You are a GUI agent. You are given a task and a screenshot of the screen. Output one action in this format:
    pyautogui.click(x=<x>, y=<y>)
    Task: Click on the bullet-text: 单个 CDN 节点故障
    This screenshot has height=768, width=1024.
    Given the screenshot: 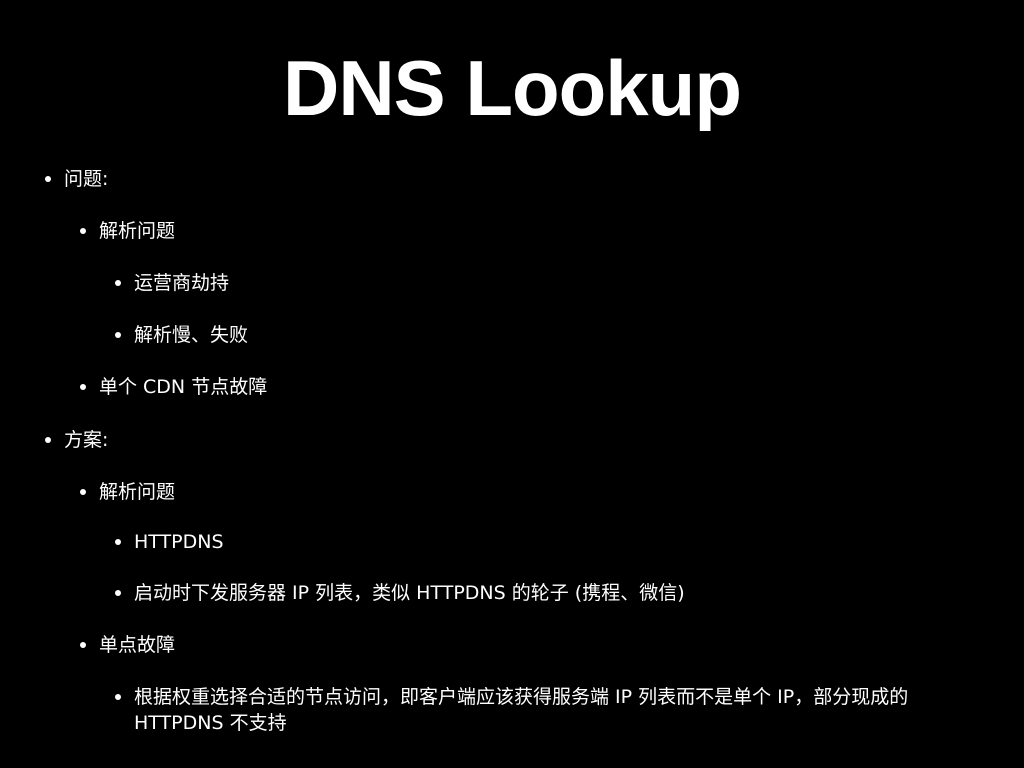 What is the action you would take?
    pyautogui.click(x=183, y=387)
    